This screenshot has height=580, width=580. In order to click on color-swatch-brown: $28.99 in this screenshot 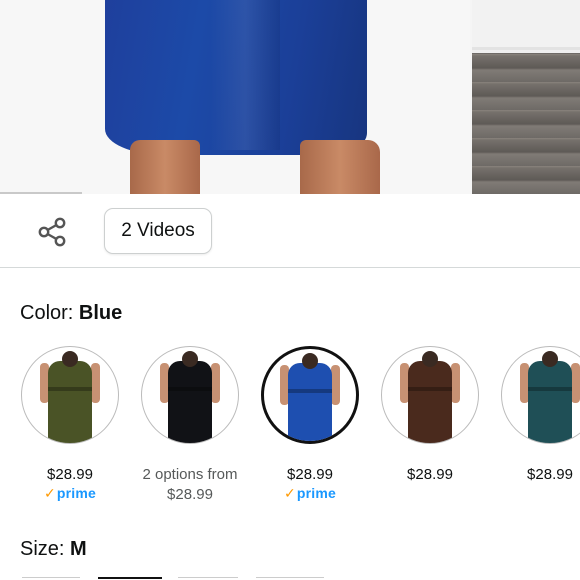, I will do `click(430, 415)`.